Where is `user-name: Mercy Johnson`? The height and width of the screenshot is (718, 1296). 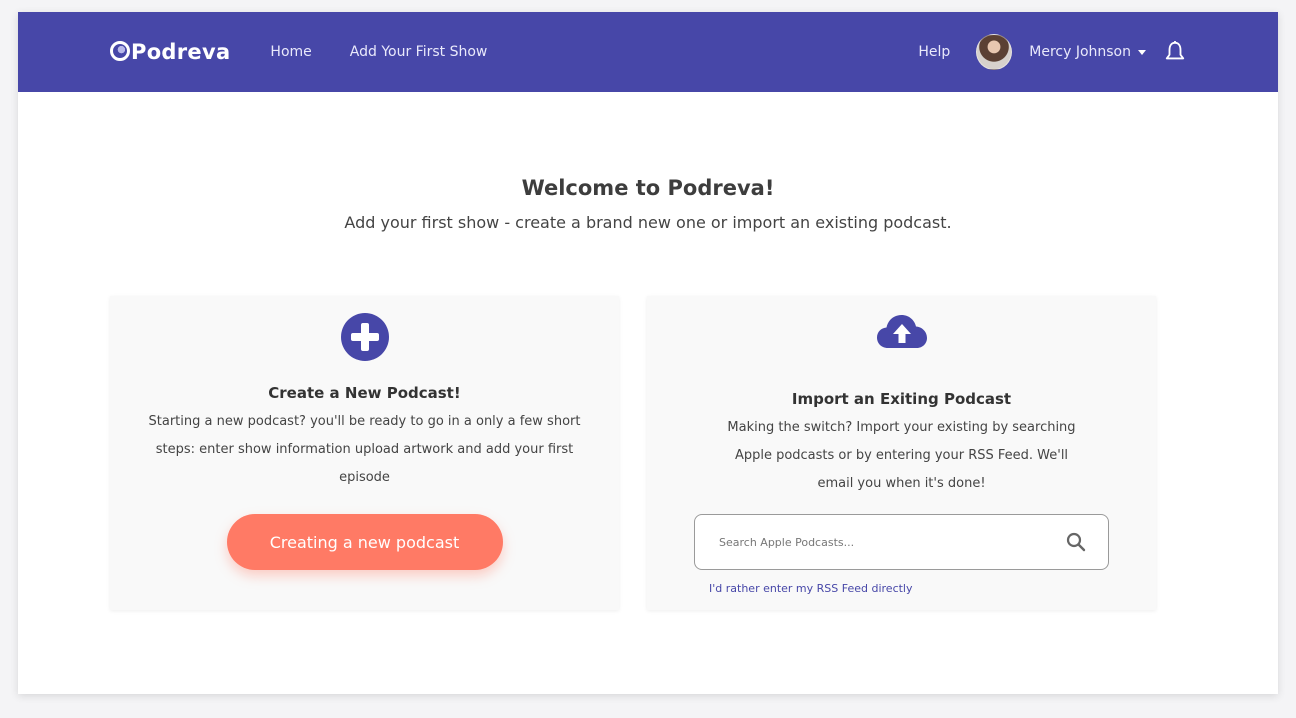
user-name: Mercy Johnson is located at coordinates (1080, 52).